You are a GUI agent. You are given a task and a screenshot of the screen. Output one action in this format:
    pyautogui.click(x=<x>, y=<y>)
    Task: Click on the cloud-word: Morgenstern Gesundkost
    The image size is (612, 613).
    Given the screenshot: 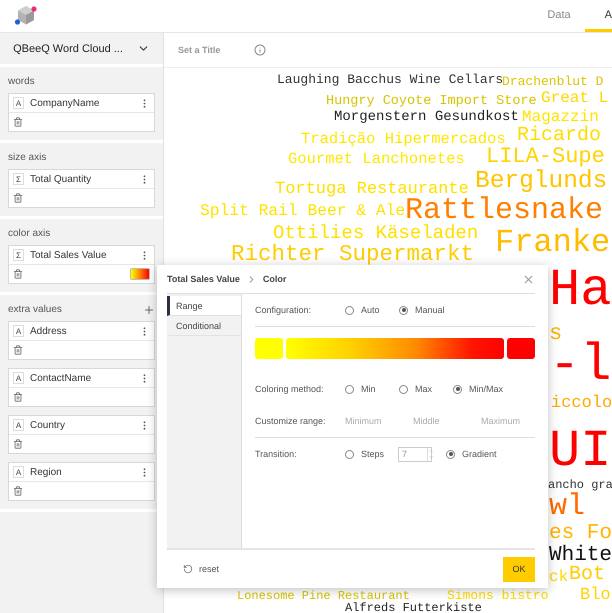 What is the action you would take?
    pyautogui.click(x=426, y=117)
    